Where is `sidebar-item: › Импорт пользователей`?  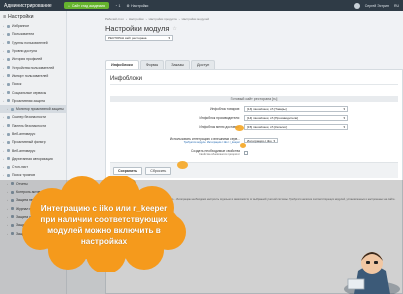 sidebar-item: › Импорт пользователей is located at coordinates (33, 76).